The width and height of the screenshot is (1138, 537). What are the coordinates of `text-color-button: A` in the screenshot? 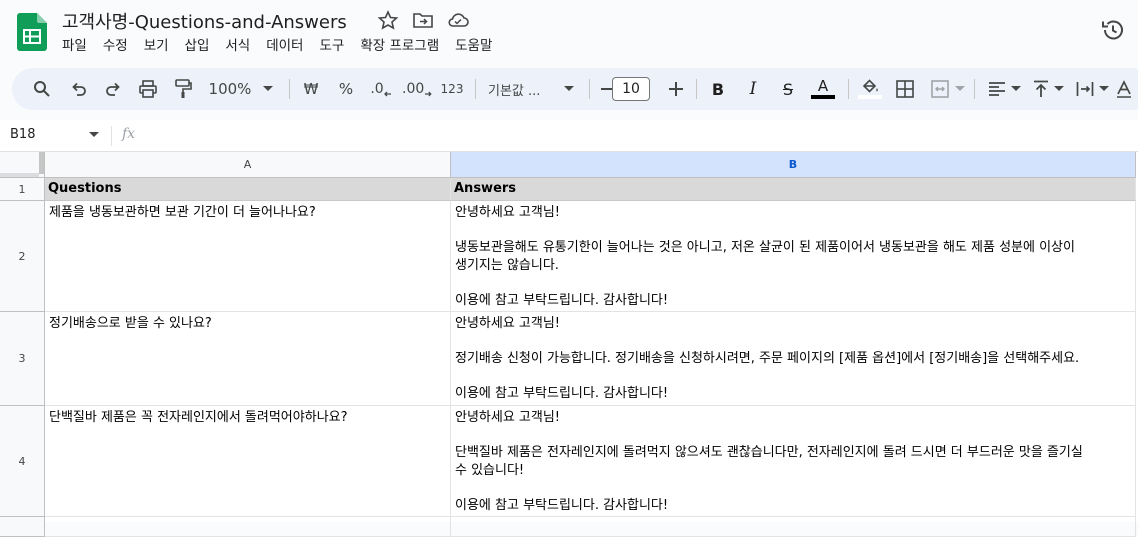 It's located at (823, 89).